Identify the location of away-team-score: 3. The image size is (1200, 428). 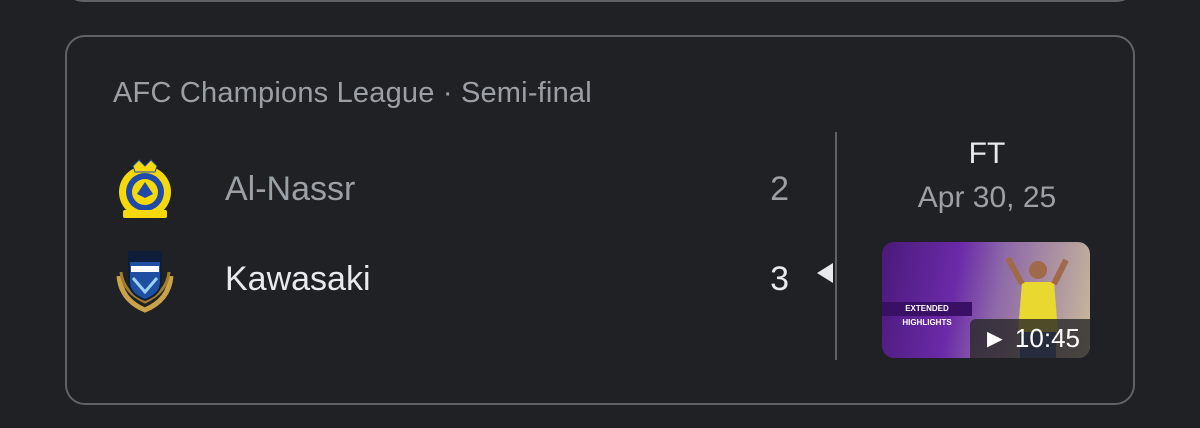
(779, 279).